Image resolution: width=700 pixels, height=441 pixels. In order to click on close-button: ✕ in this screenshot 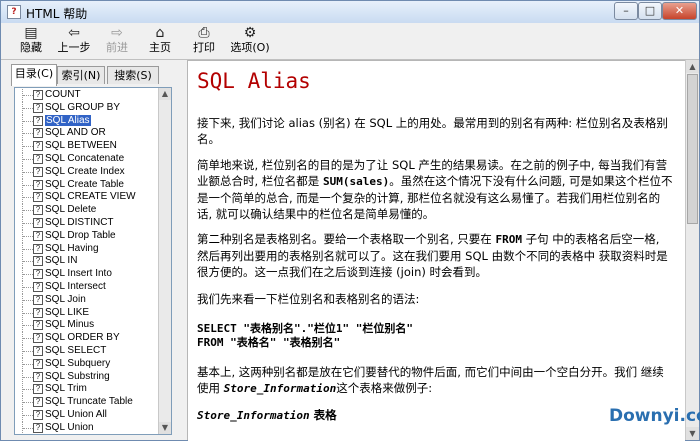, I will do `click(679, 11)`.